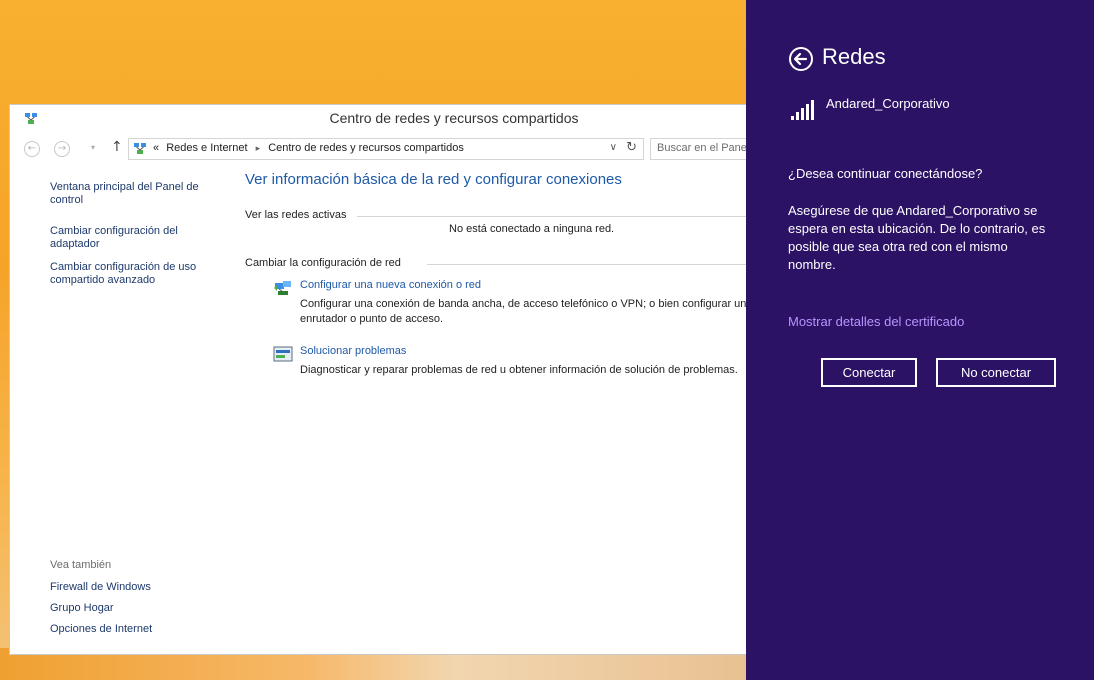  I want to click on no-network-status: No está conectado a ninguna red., so click(532, 229).